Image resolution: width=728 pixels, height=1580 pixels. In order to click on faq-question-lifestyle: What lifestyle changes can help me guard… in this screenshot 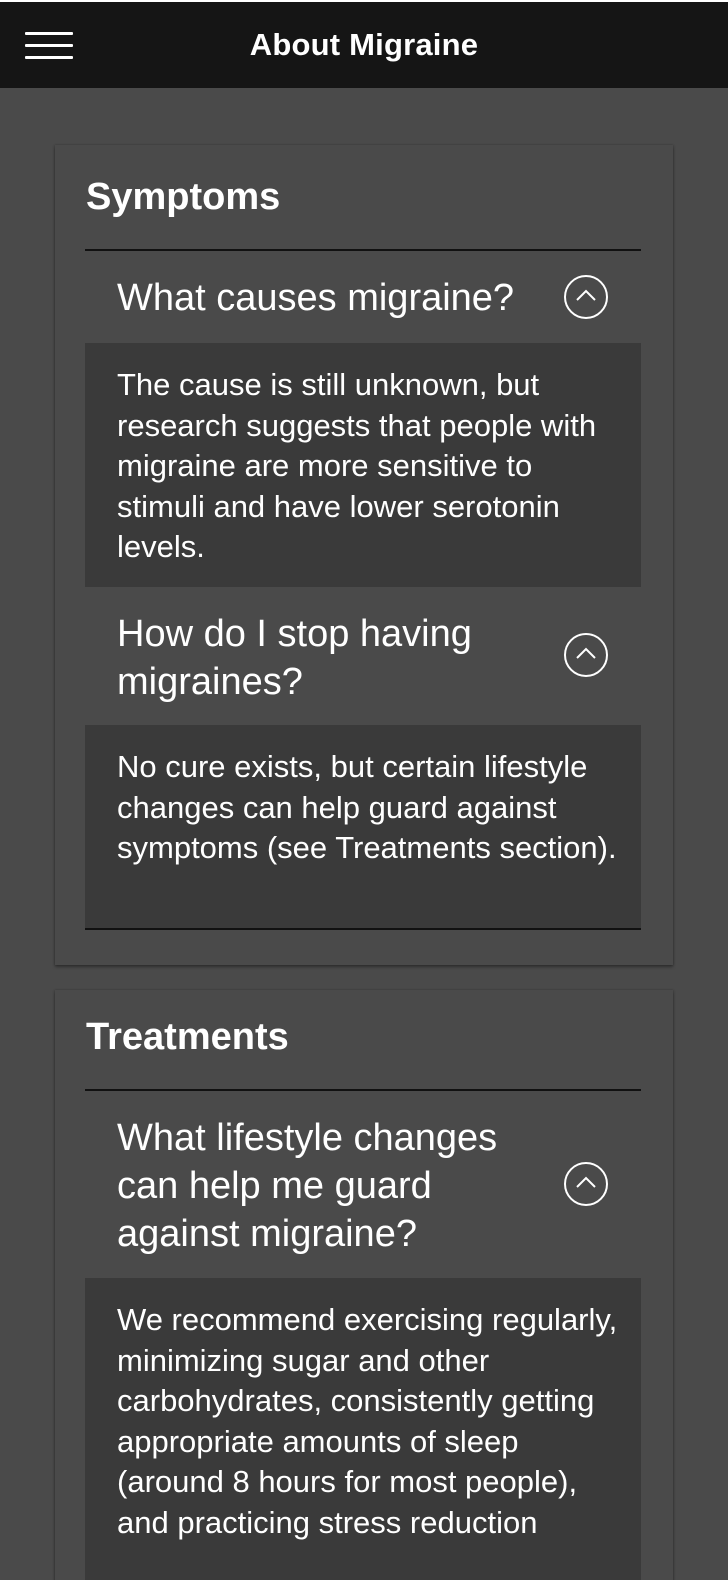, I will do `click(332, 1186)`.